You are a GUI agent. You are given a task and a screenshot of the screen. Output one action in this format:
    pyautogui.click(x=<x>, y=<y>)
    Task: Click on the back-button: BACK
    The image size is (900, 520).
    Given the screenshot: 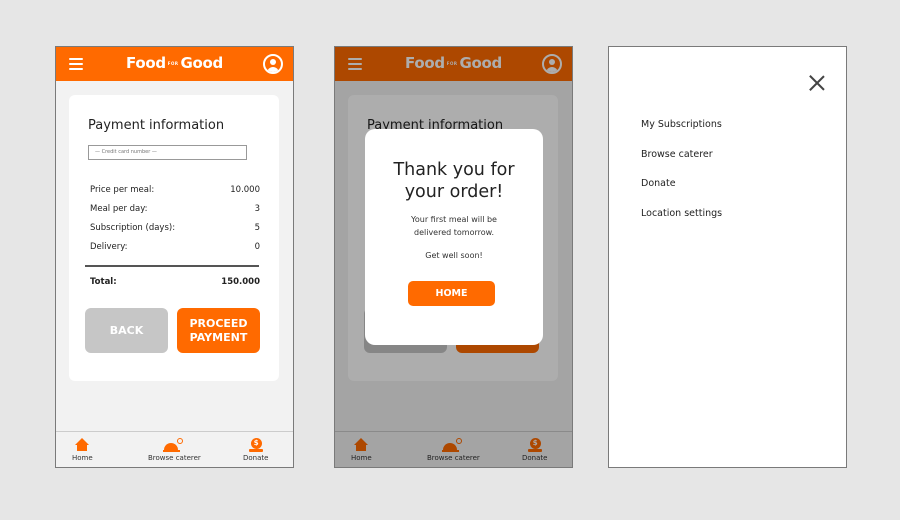 What is the action you would take?
    pyautogui.click(x=126, y=330)
    